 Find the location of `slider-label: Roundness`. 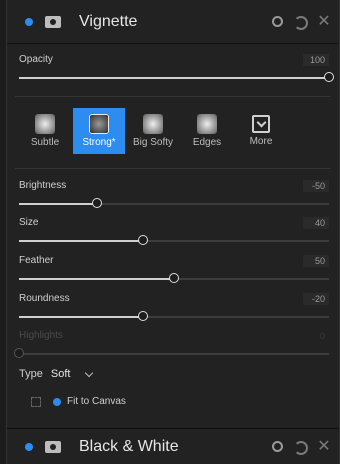

slider-label: Roundness is located at coordinates (44, 298).